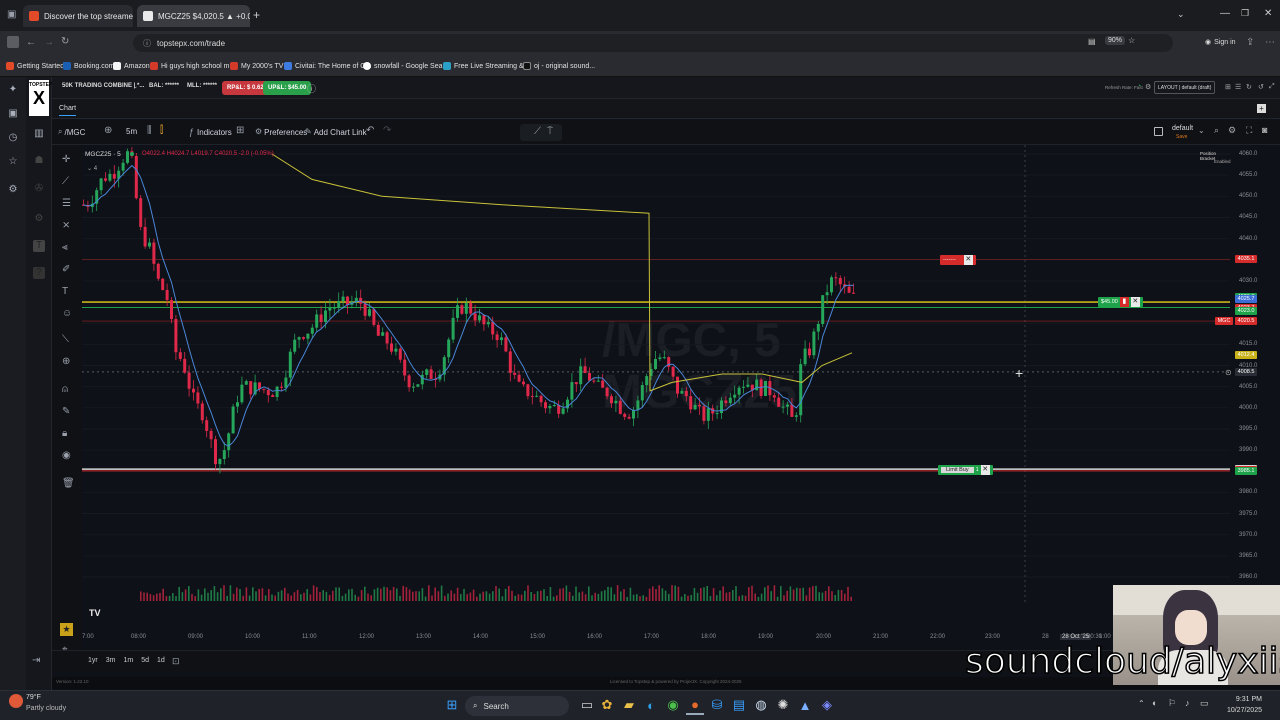 Image resolution: width=1280 pixels, height=720 pixels. What do you see at coordinates (1115, 40) in the screenshot?
I see `zoom-level: 90%` at bounding box center [1115, 40].